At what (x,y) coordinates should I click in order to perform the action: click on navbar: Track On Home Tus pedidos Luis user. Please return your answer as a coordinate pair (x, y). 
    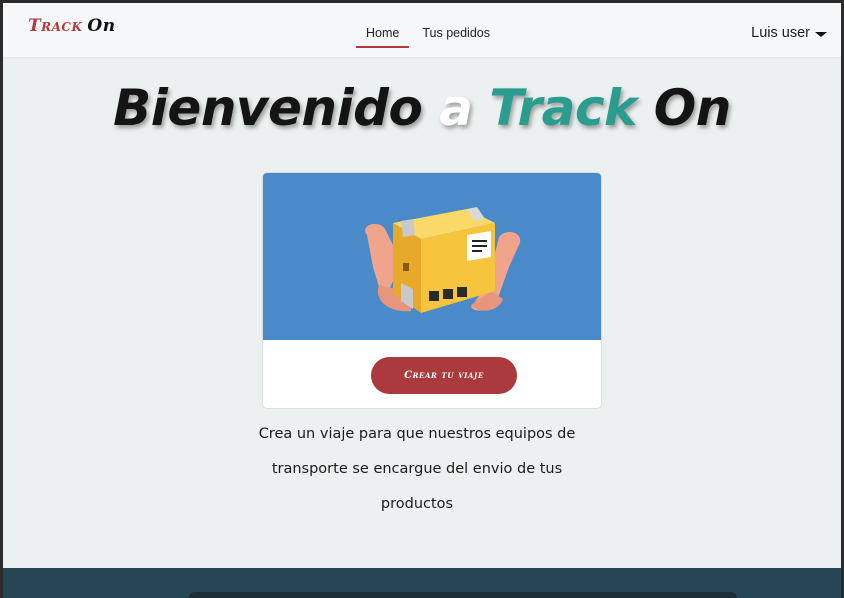
    Looking at the image, I should click on (422, 30).